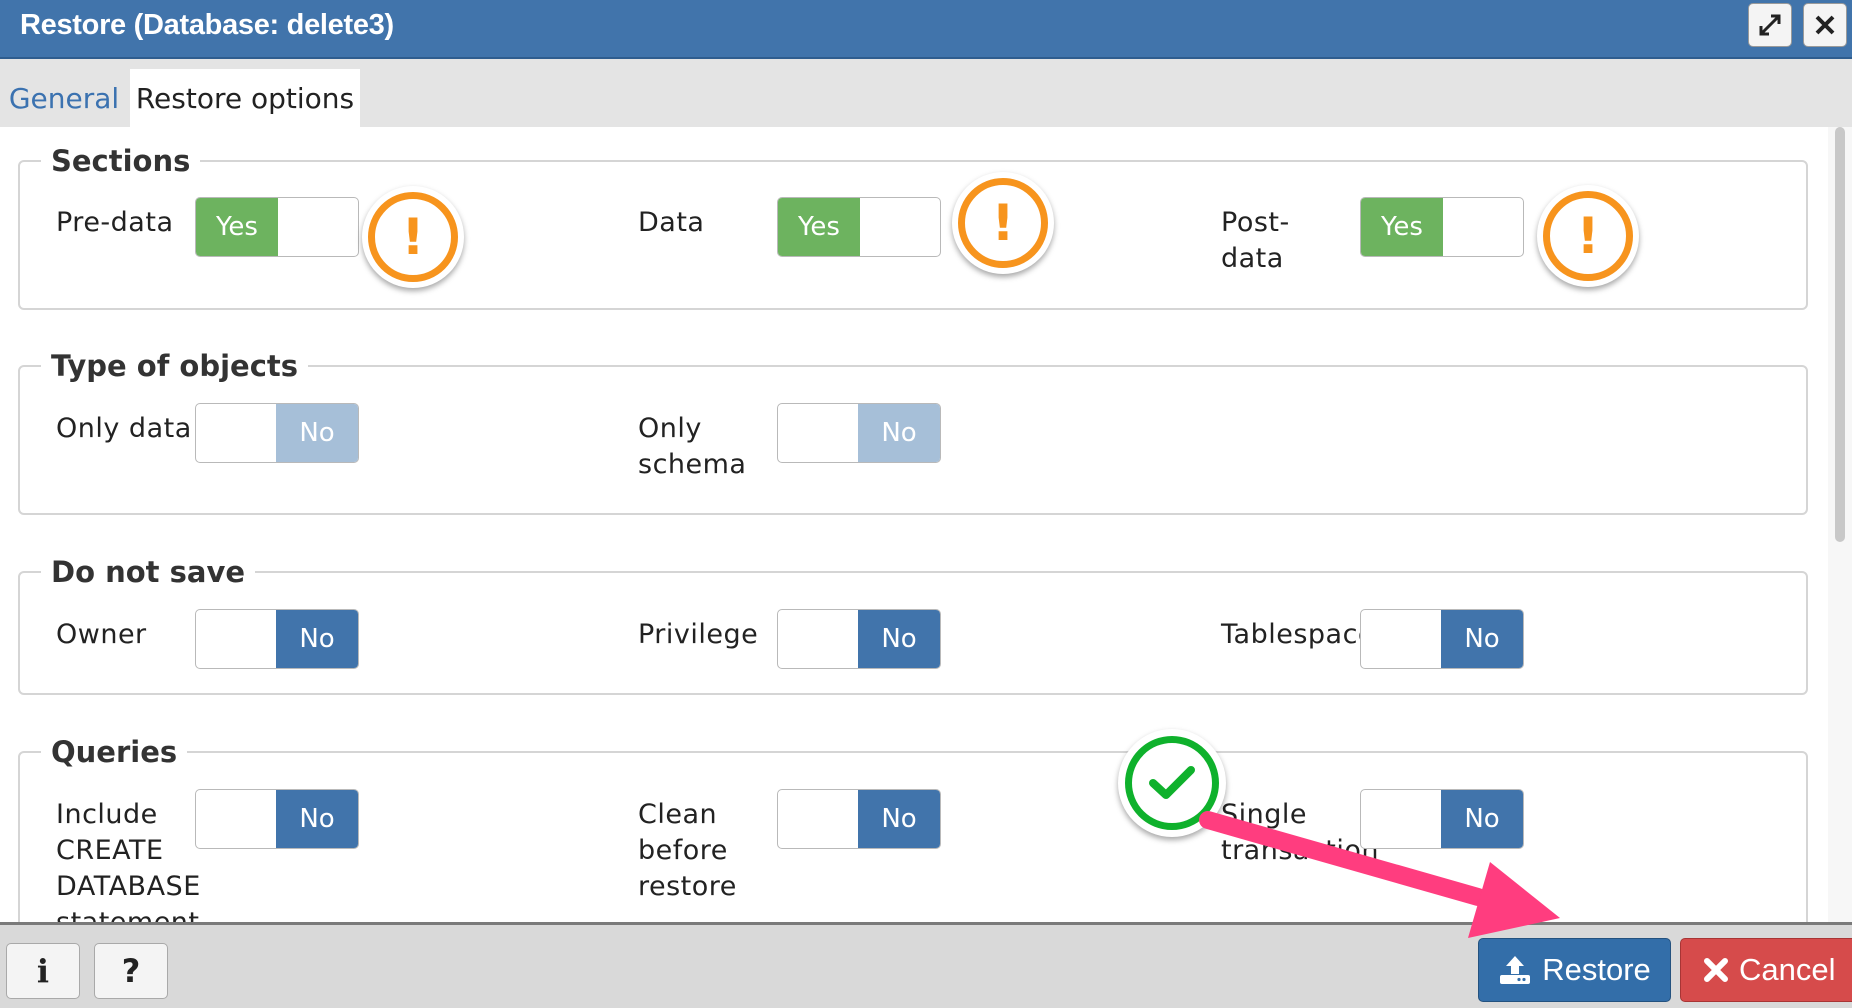  Describe the element at coordinates (128, 913) in the screenshot. I see `label-line: statement` at that location.